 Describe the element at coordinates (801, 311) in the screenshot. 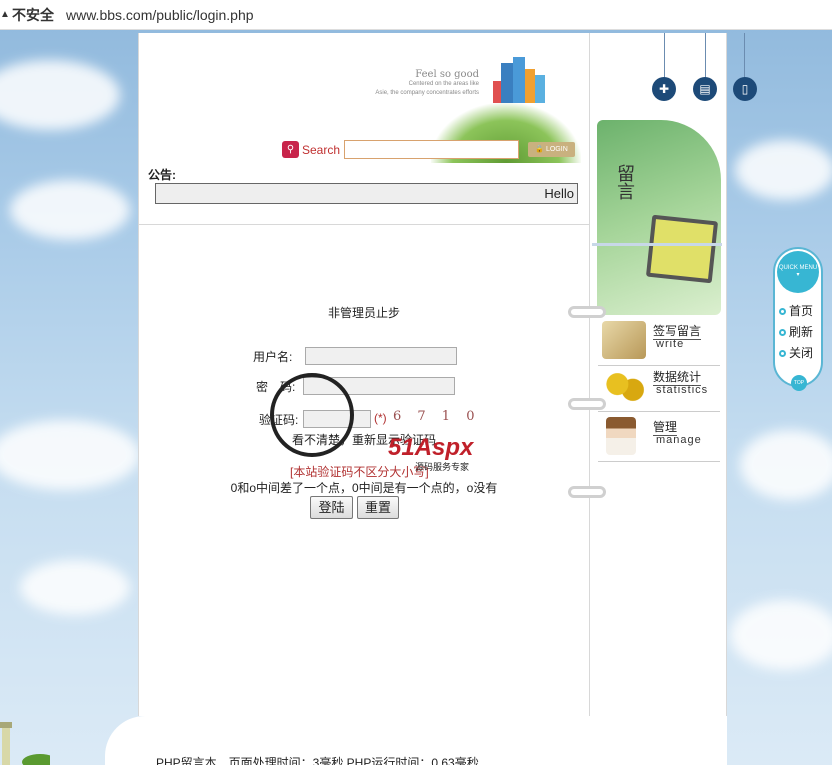

I see `quick-menu-label: 首页` at that location.